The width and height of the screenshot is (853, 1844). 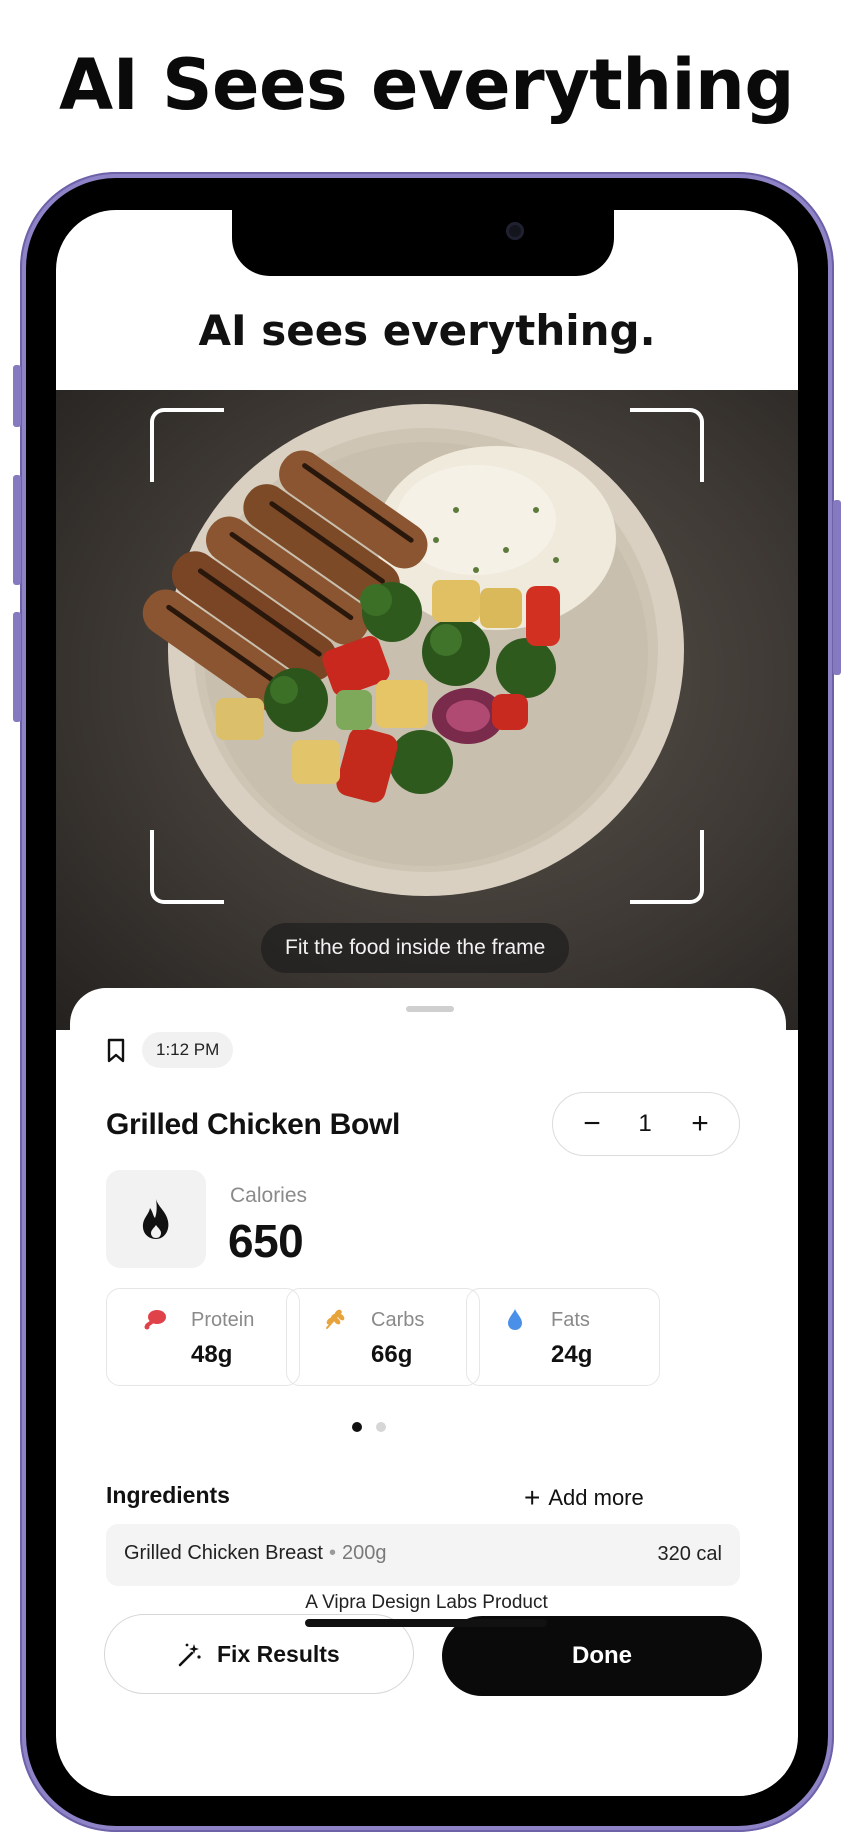 I want to click on volume-up-button, so click(x=17, y=530).